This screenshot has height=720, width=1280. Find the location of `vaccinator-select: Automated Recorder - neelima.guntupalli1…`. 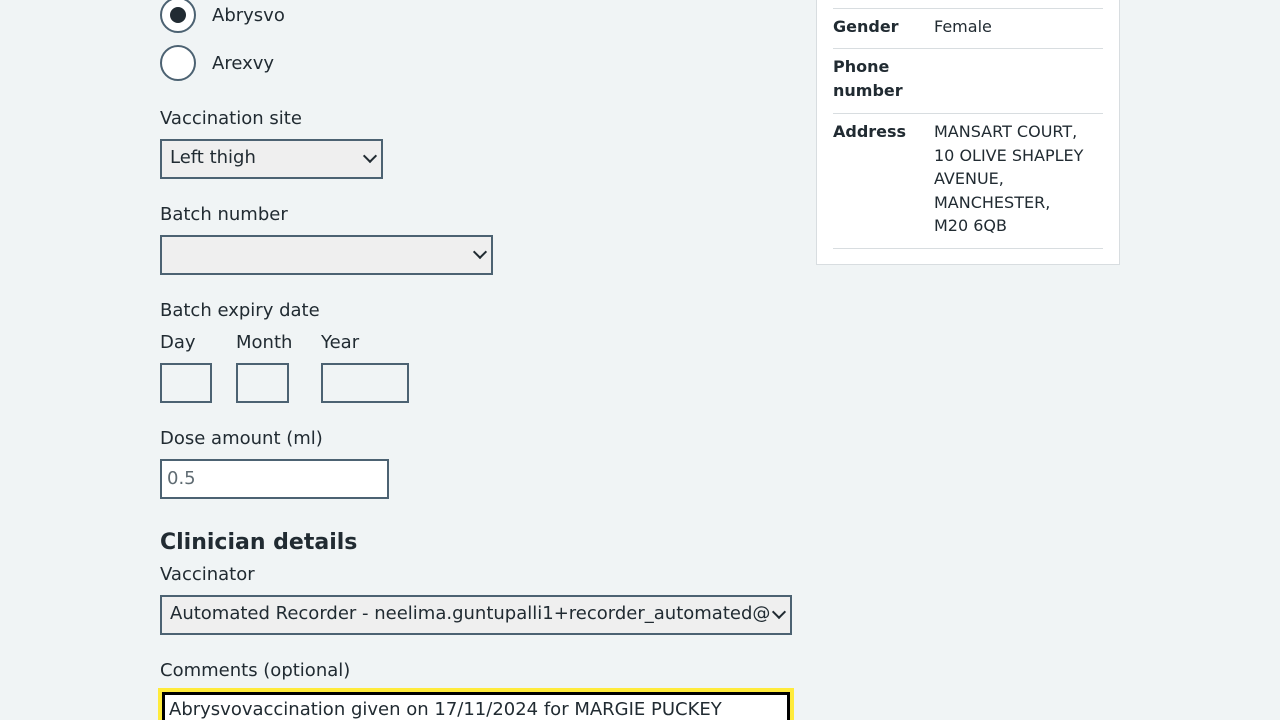

vaccinator-select: Automated Recorder - neelima.guntupalli1… is located at coordinates (476, 615).